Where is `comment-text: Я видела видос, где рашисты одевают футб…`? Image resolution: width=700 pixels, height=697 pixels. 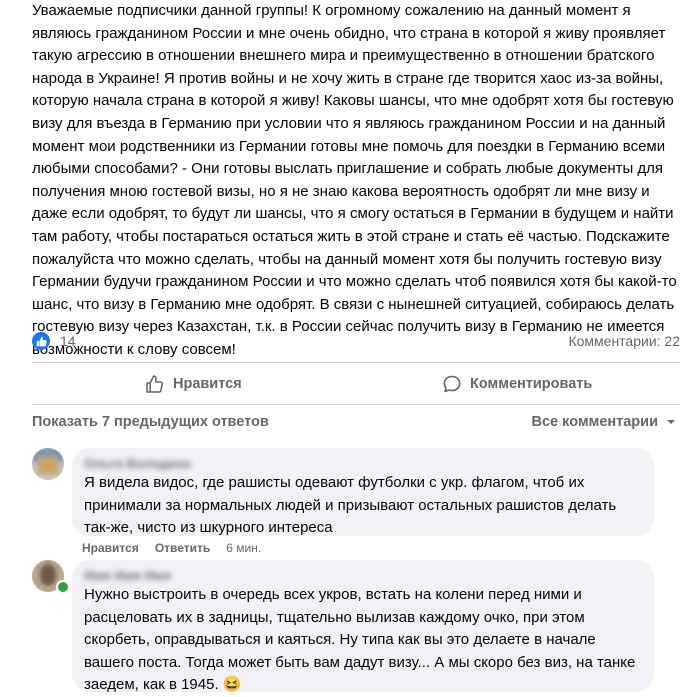 comment-text: Я видела видос, где рашисты одевают футб… is located at coordinates (350, 505).